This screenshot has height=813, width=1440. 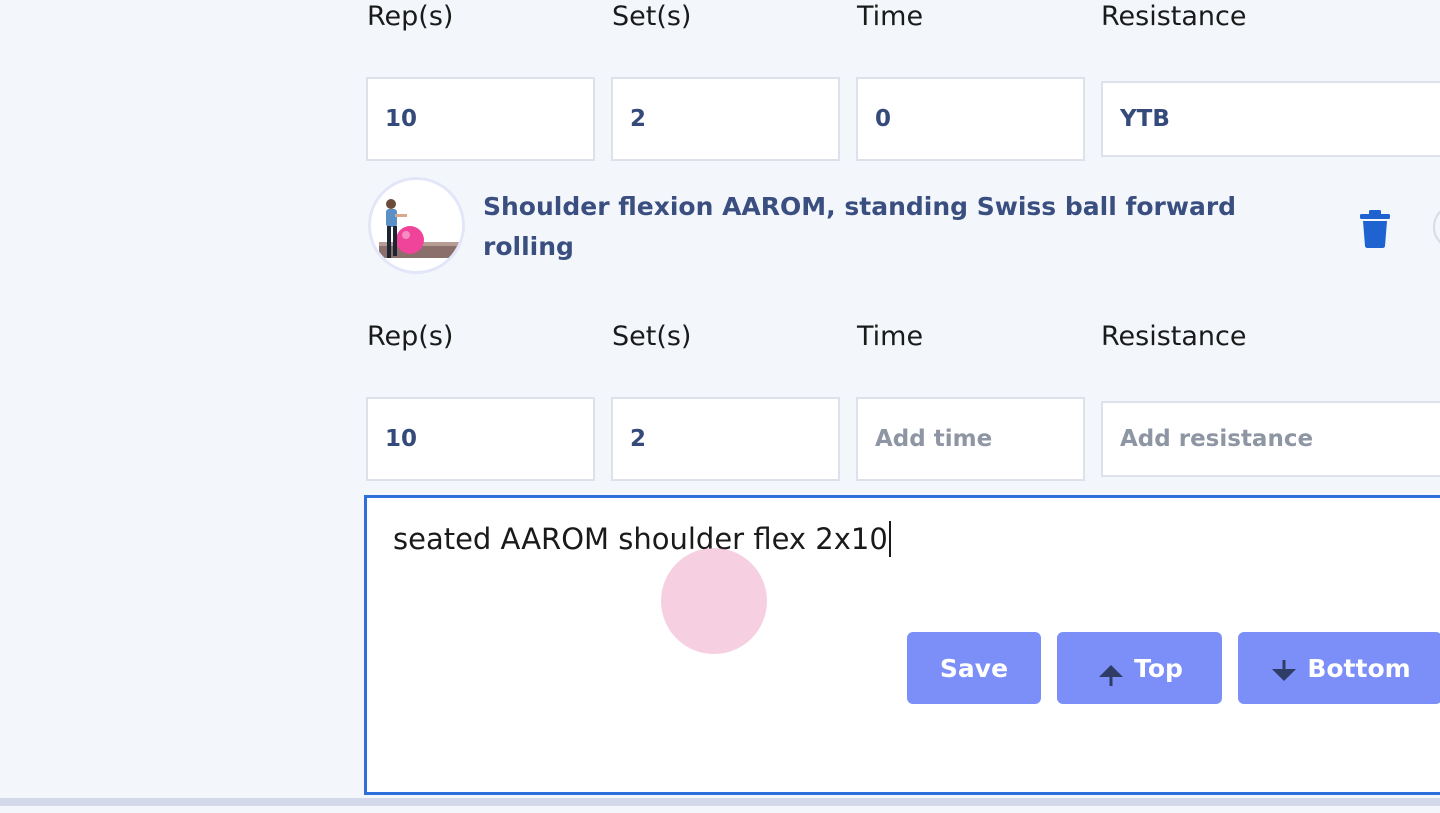 I want to click on notes-text: seated AAROM shoulder flex 2x10, so click(x=642, y=539).